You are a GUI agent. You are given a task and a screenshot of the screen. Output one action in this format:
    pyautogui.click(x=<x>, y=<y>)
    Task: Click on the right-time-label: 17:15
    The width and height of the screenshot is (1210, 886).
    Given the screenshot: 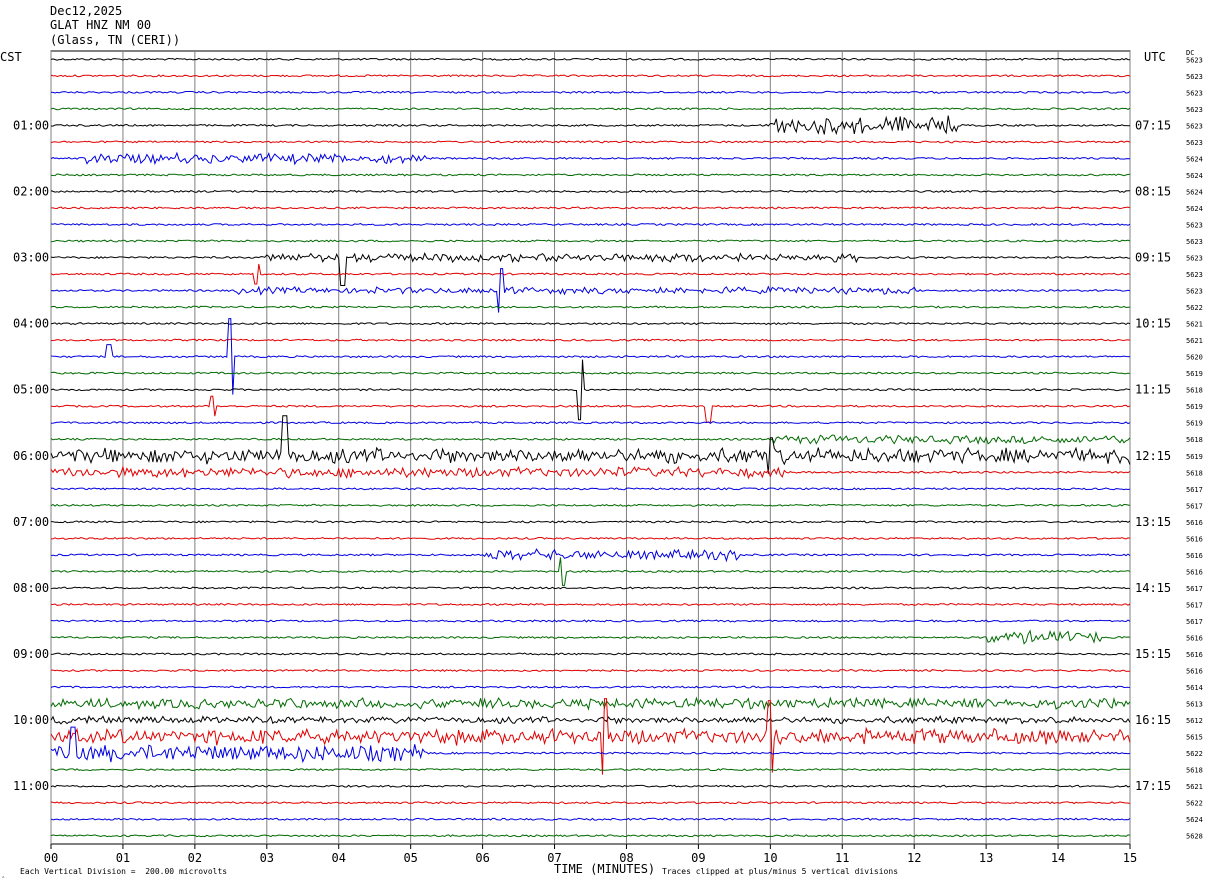 What is the action you would take?
    pyautogui.click(x=1153, y=786)
    